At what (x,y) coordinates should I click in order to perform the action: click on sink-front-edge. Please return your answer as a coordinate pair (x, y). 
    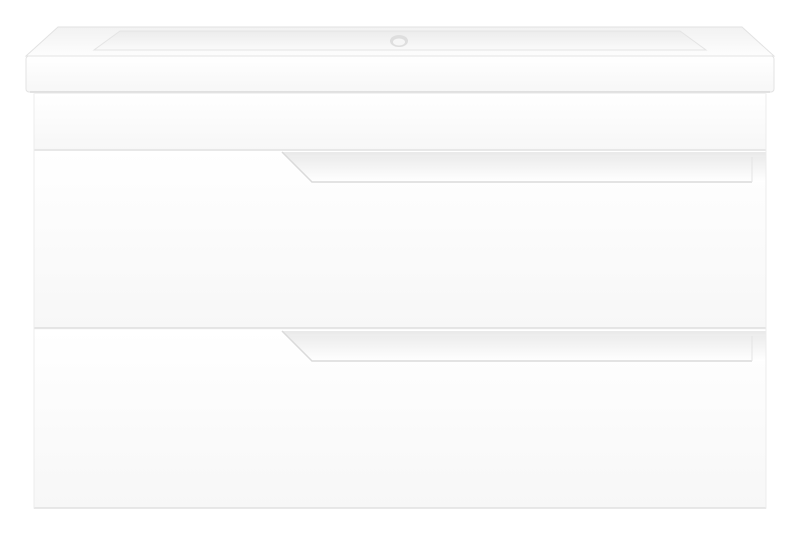
    Looking at the image, I should click on (400, 74).